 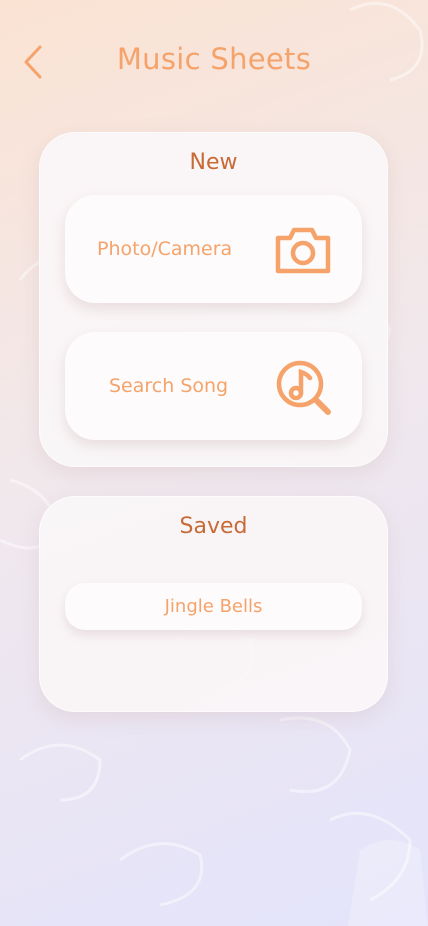 I want to click on search-song-label: Search Song, so click(x=169, y=386).